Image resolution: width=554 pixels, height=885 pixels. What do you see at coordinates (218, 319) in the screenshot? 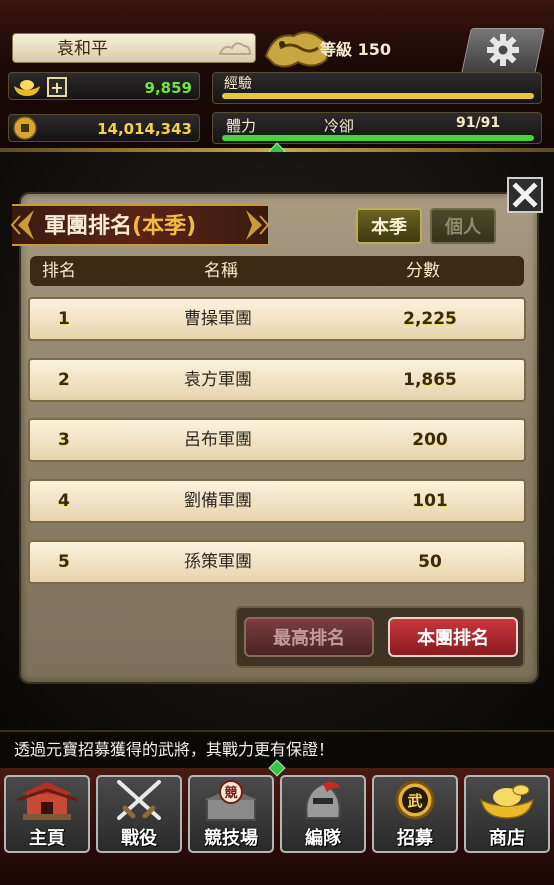
I see `row-name: 曹操軍團` at bounding box center [218, 319].